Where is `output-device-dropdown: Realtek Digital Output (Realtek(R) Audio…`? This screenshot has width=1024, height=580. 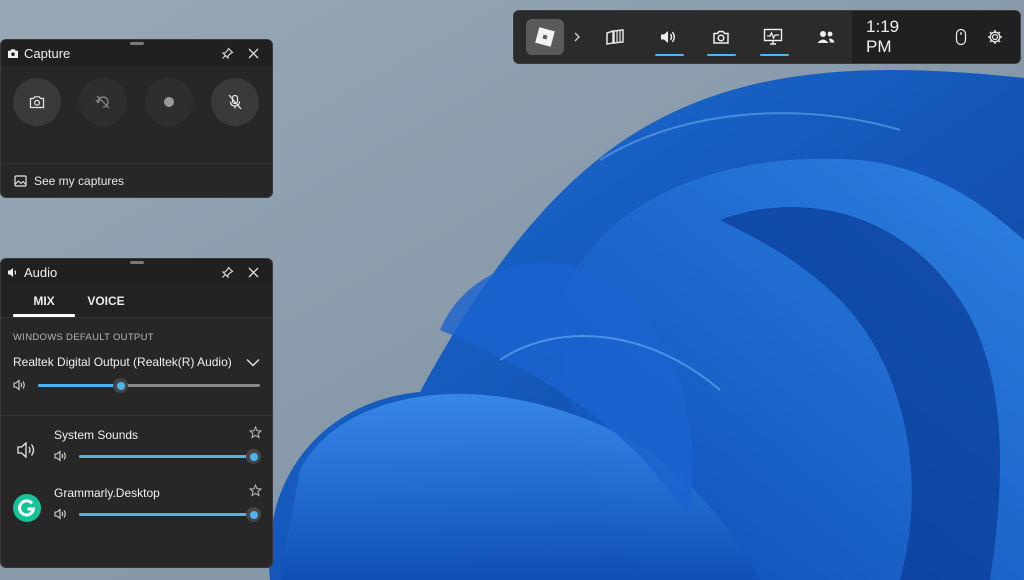
output-device-dropdown: Realtek Digital Output (Realtek(R) Audio… is located at coordinates (136, 356).